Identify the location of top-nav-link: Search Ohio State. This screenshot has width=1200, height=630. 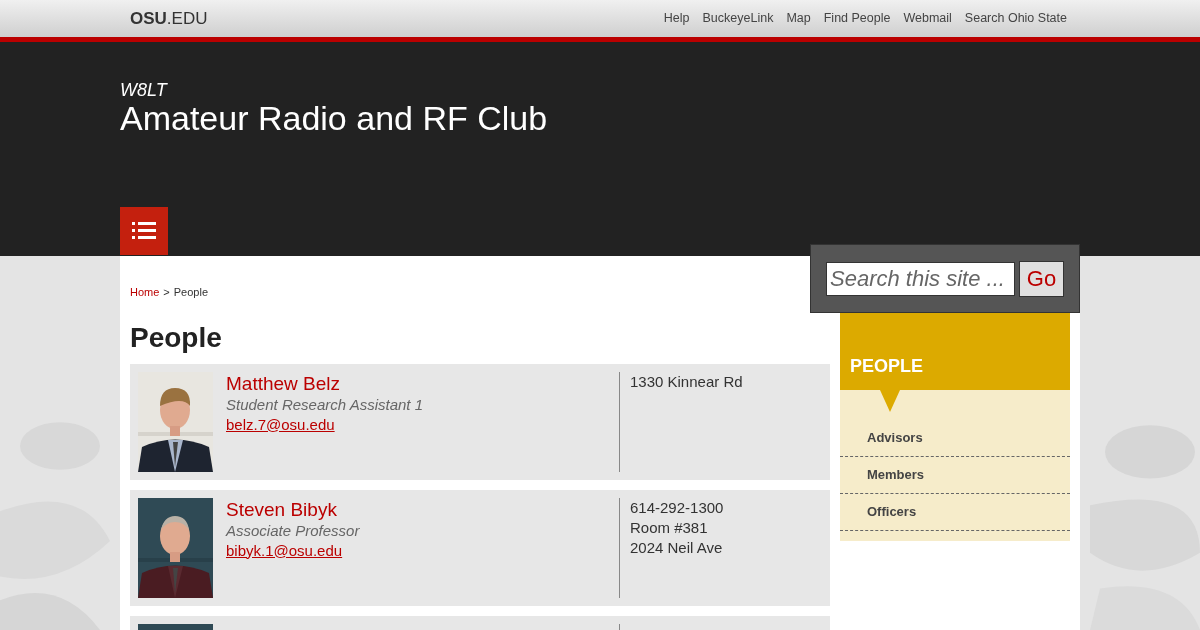
(1015, 18).